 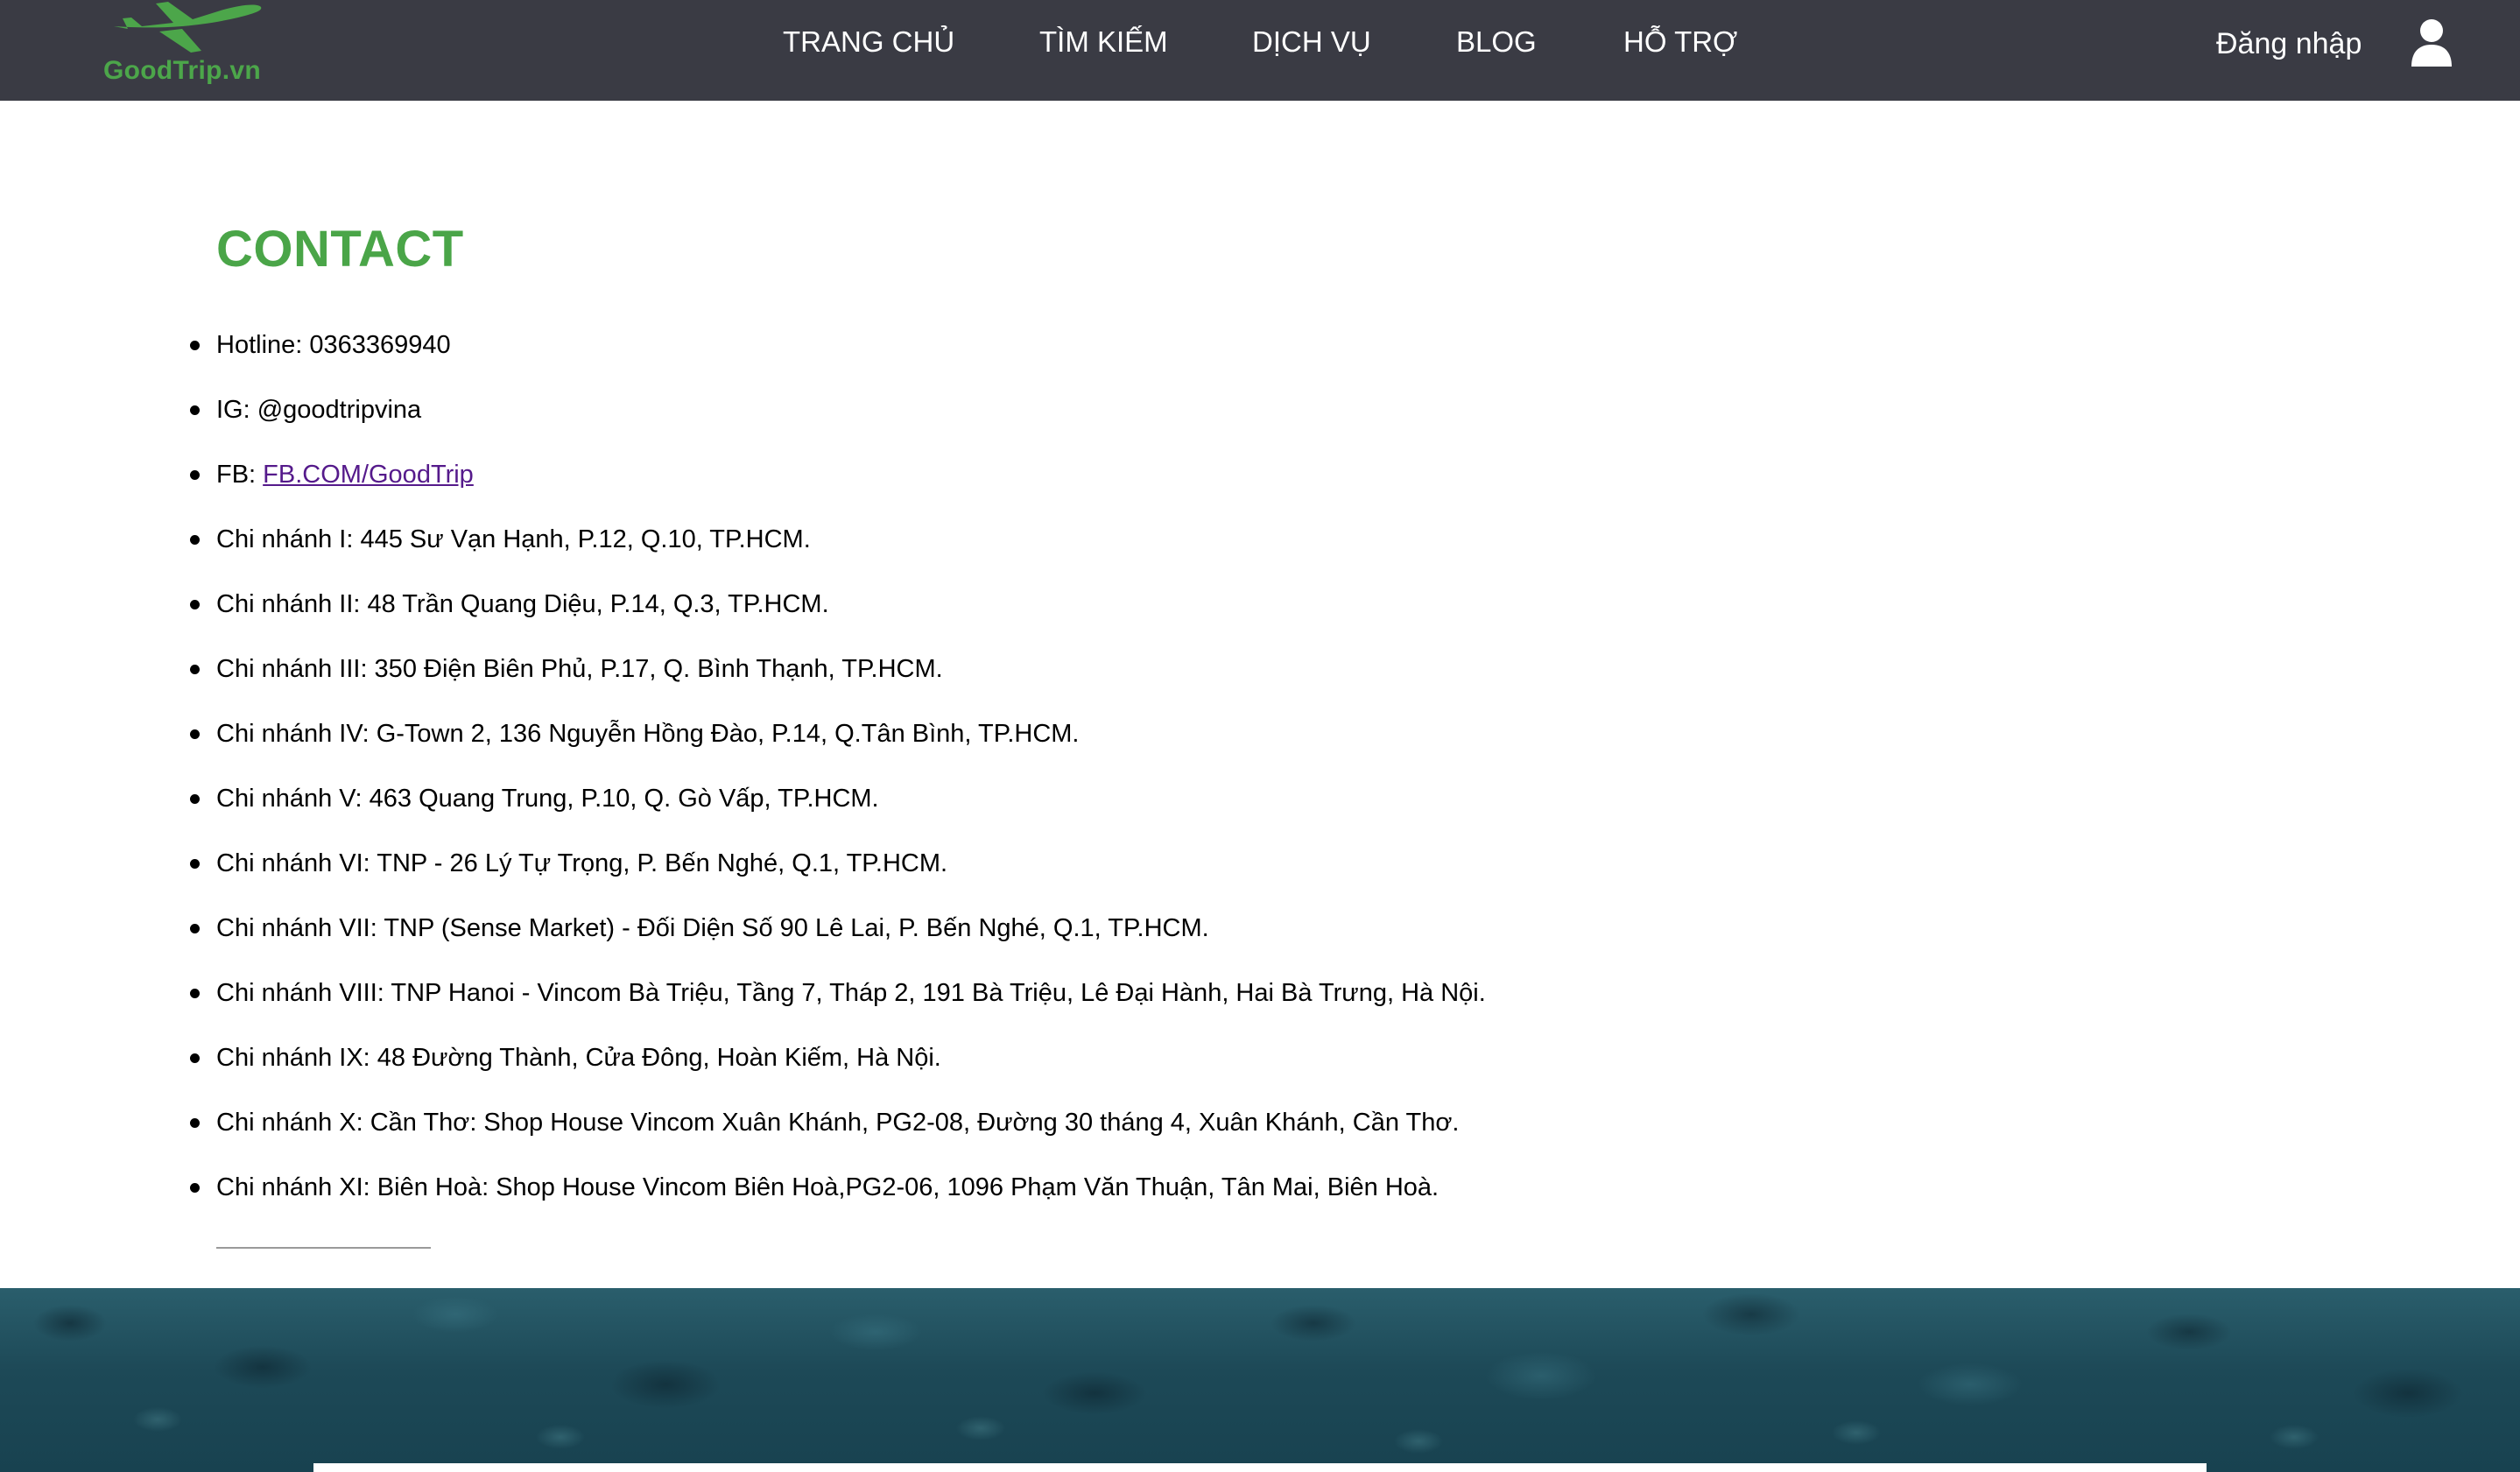 I want to click on facebook-prefix: FB:, so click(x=240, y=475).